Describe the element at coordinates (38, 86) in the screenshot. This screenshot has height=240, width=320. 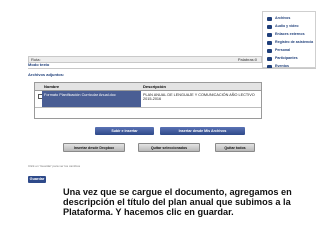
I see `header-checkbox-cell` at that location.